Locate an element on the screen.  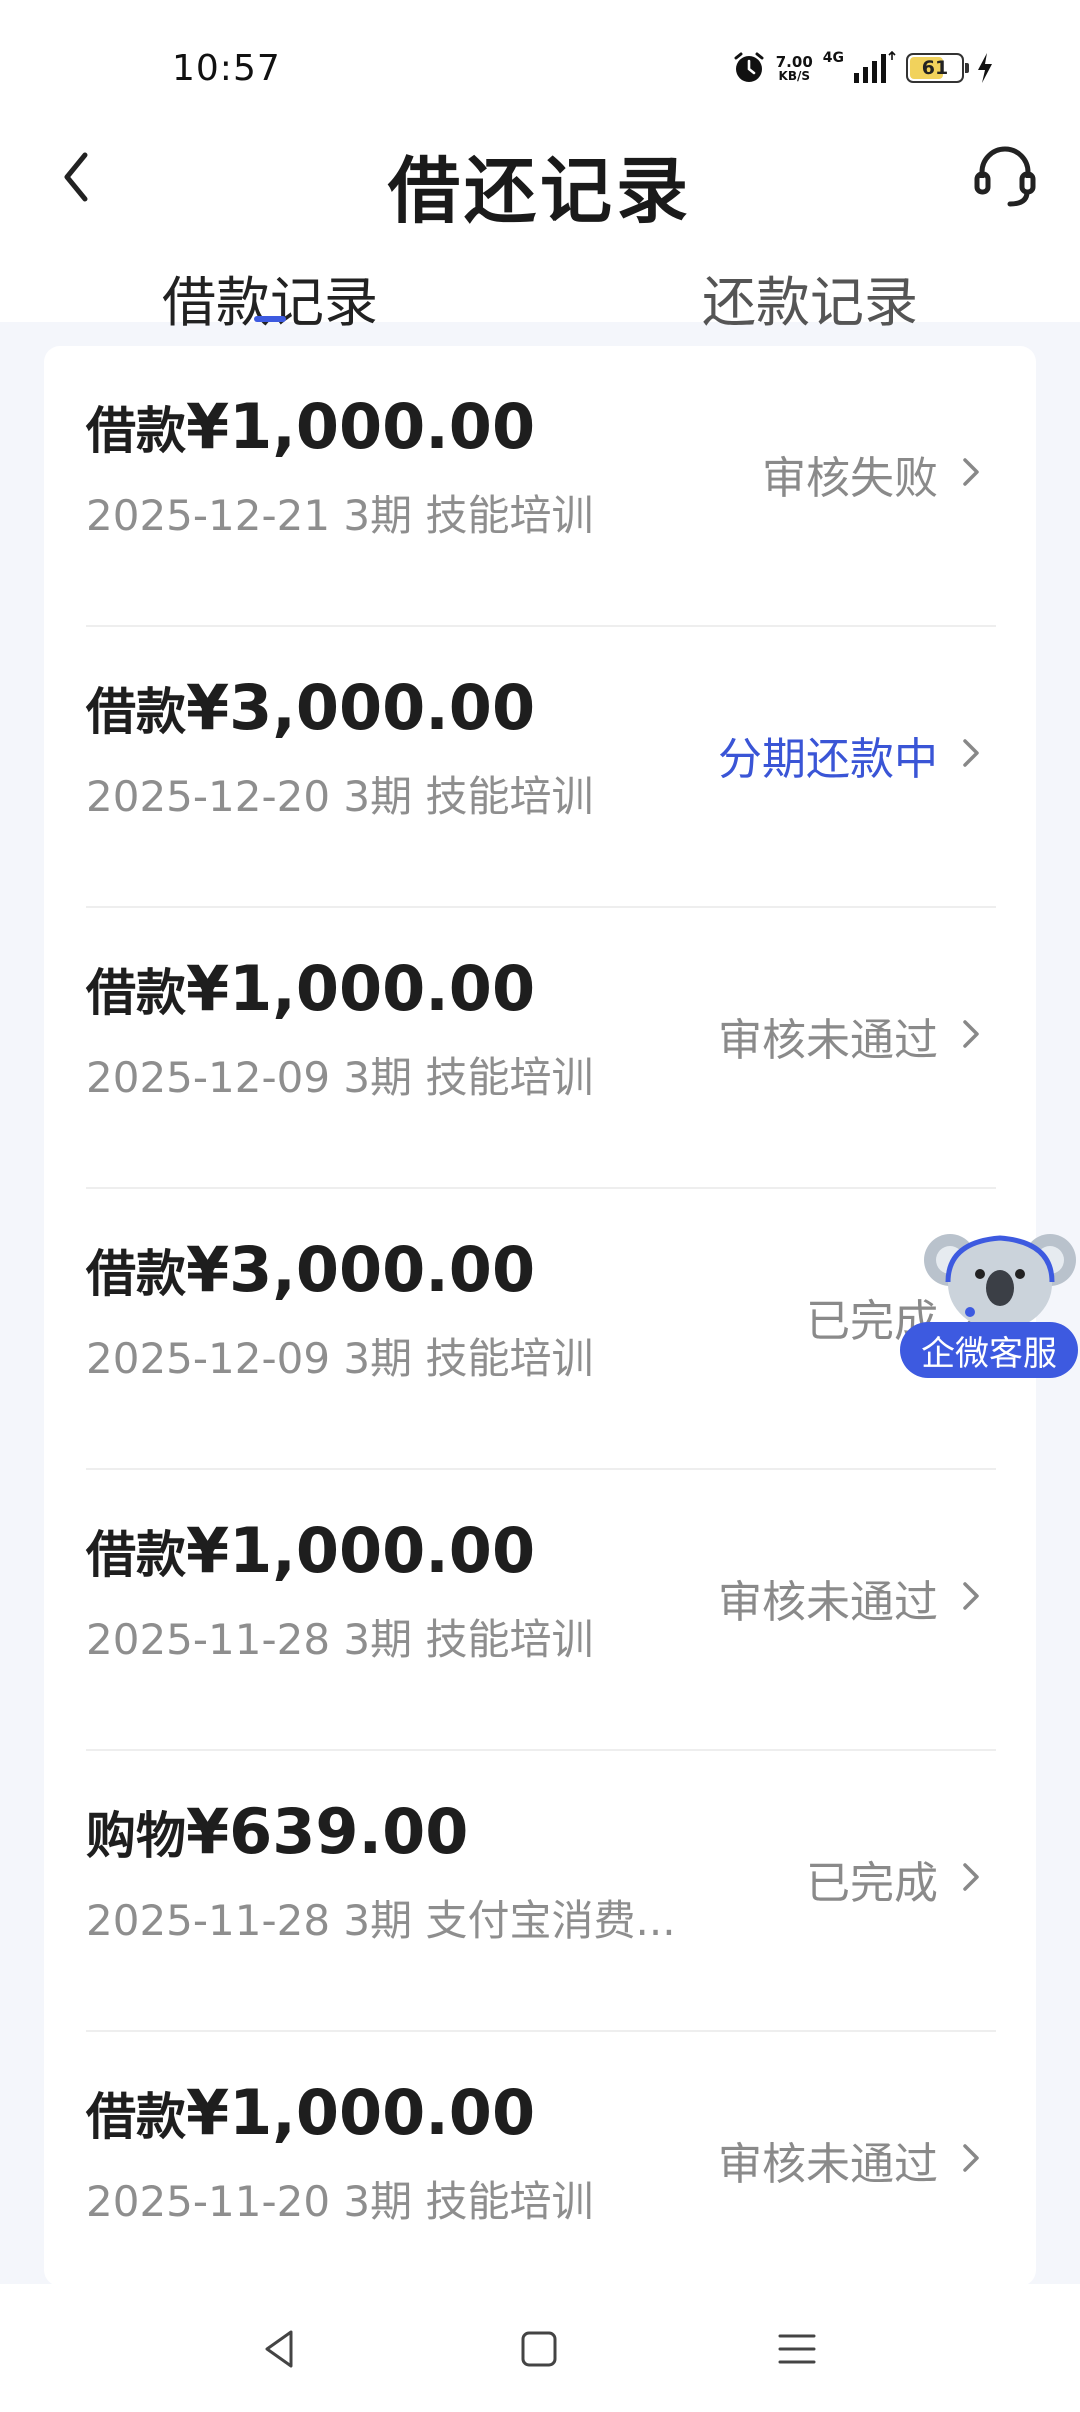
customer-support-button is located at coordinates (1005, 175).